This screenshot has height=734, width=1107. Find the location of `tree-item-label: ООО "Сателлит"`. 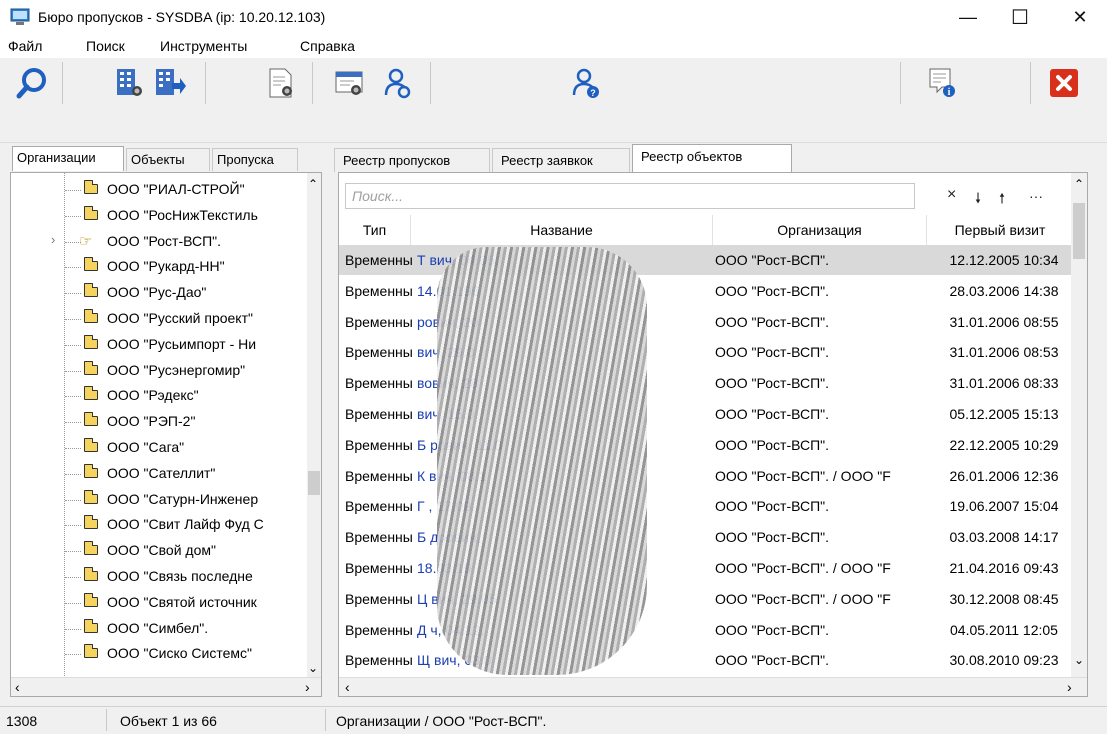

tree-item-label: ООО "Сателлит" is located at coordinates (161, 472).